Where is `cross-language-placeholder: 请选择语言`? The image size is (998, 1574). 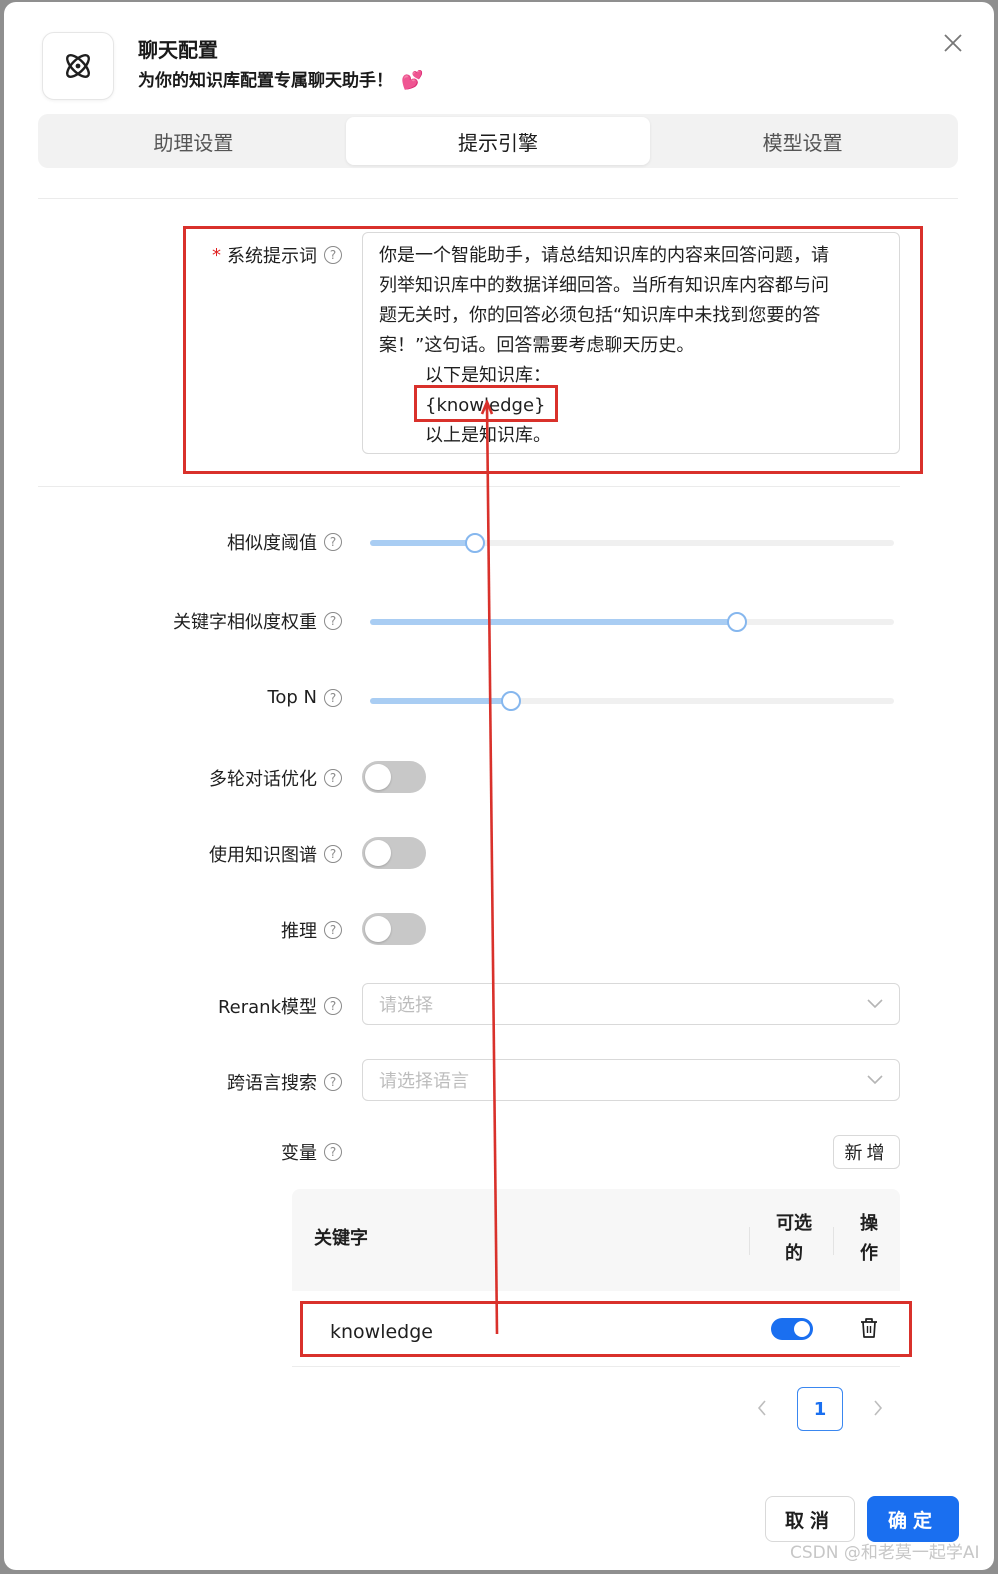
cross-language-placeholder: 请选择语言 is located at coordinates (424, 1081).